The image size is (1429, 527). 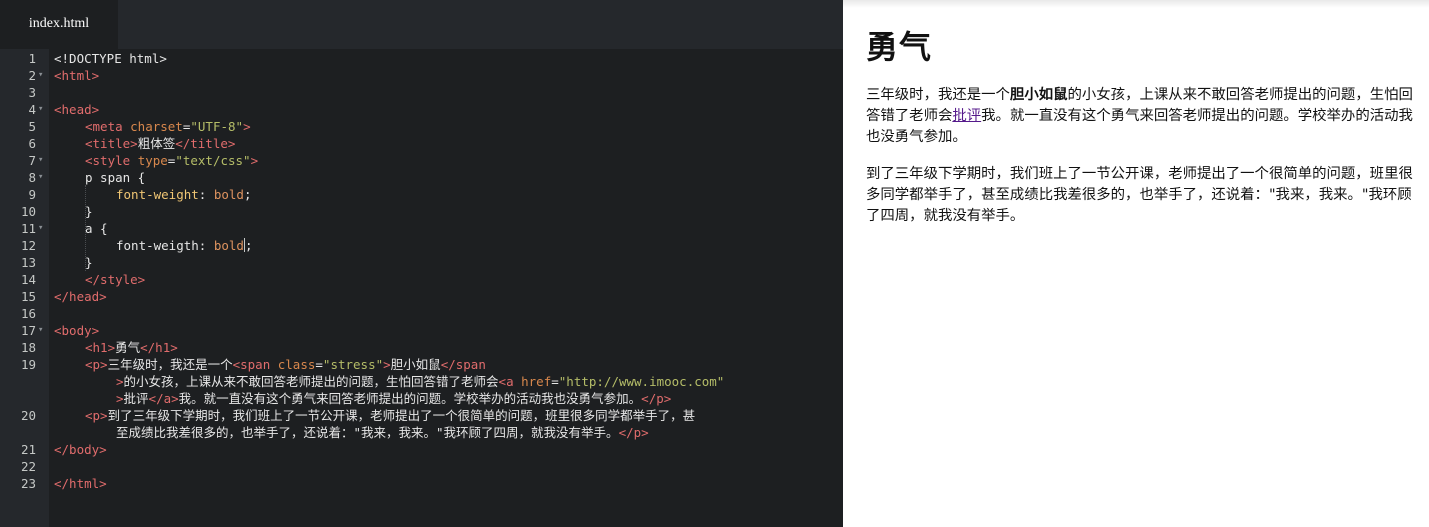 What do you see at coordinates (59, 24) in the screenshot?
I see `tab-index-html: index.html` at bounding box center [59, 24].